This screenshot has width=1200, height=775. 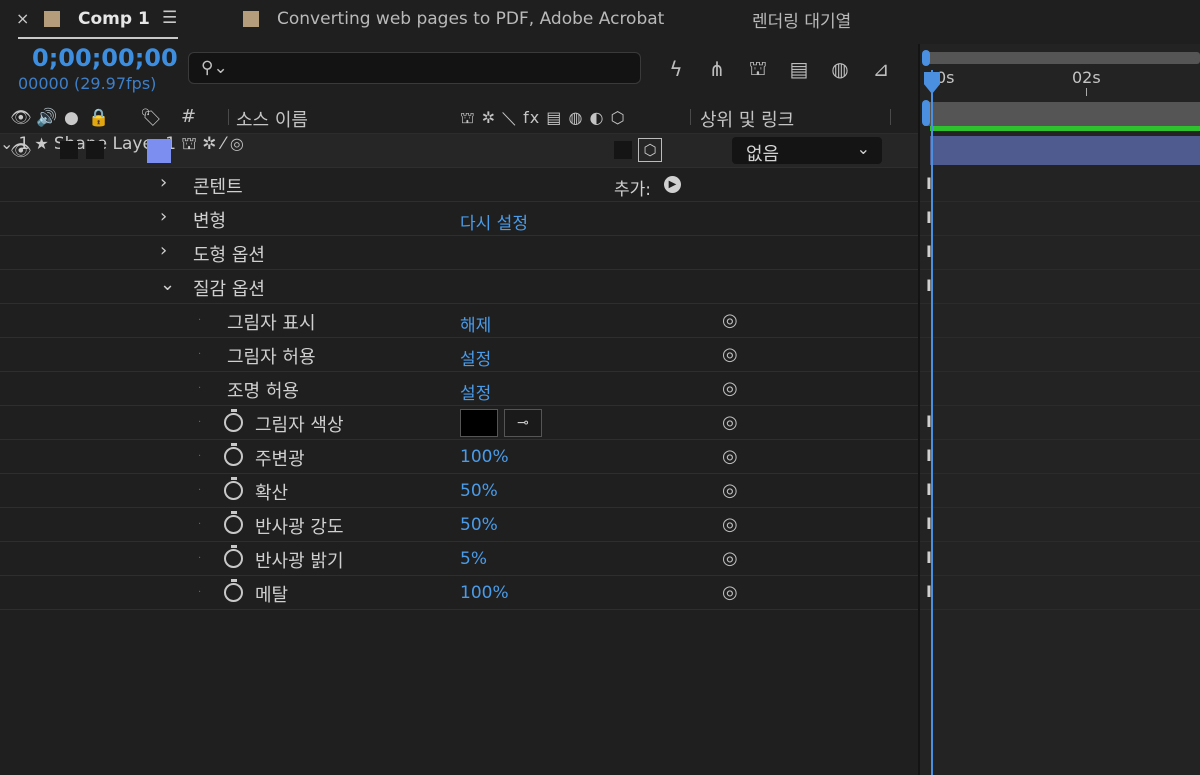 I want to click on prop-value: 해제, so click(x=475, y=323).